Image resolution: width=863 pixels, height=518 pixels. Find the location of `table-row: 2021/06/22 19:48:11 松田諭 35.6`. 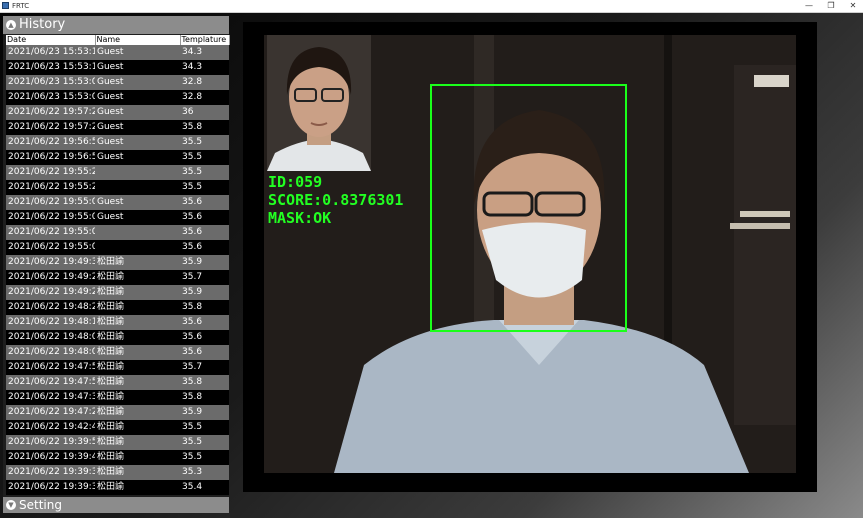

table-row: 2021/06/22 19:48:11 松田諭 35.6 is located at coordinates (117, 322).